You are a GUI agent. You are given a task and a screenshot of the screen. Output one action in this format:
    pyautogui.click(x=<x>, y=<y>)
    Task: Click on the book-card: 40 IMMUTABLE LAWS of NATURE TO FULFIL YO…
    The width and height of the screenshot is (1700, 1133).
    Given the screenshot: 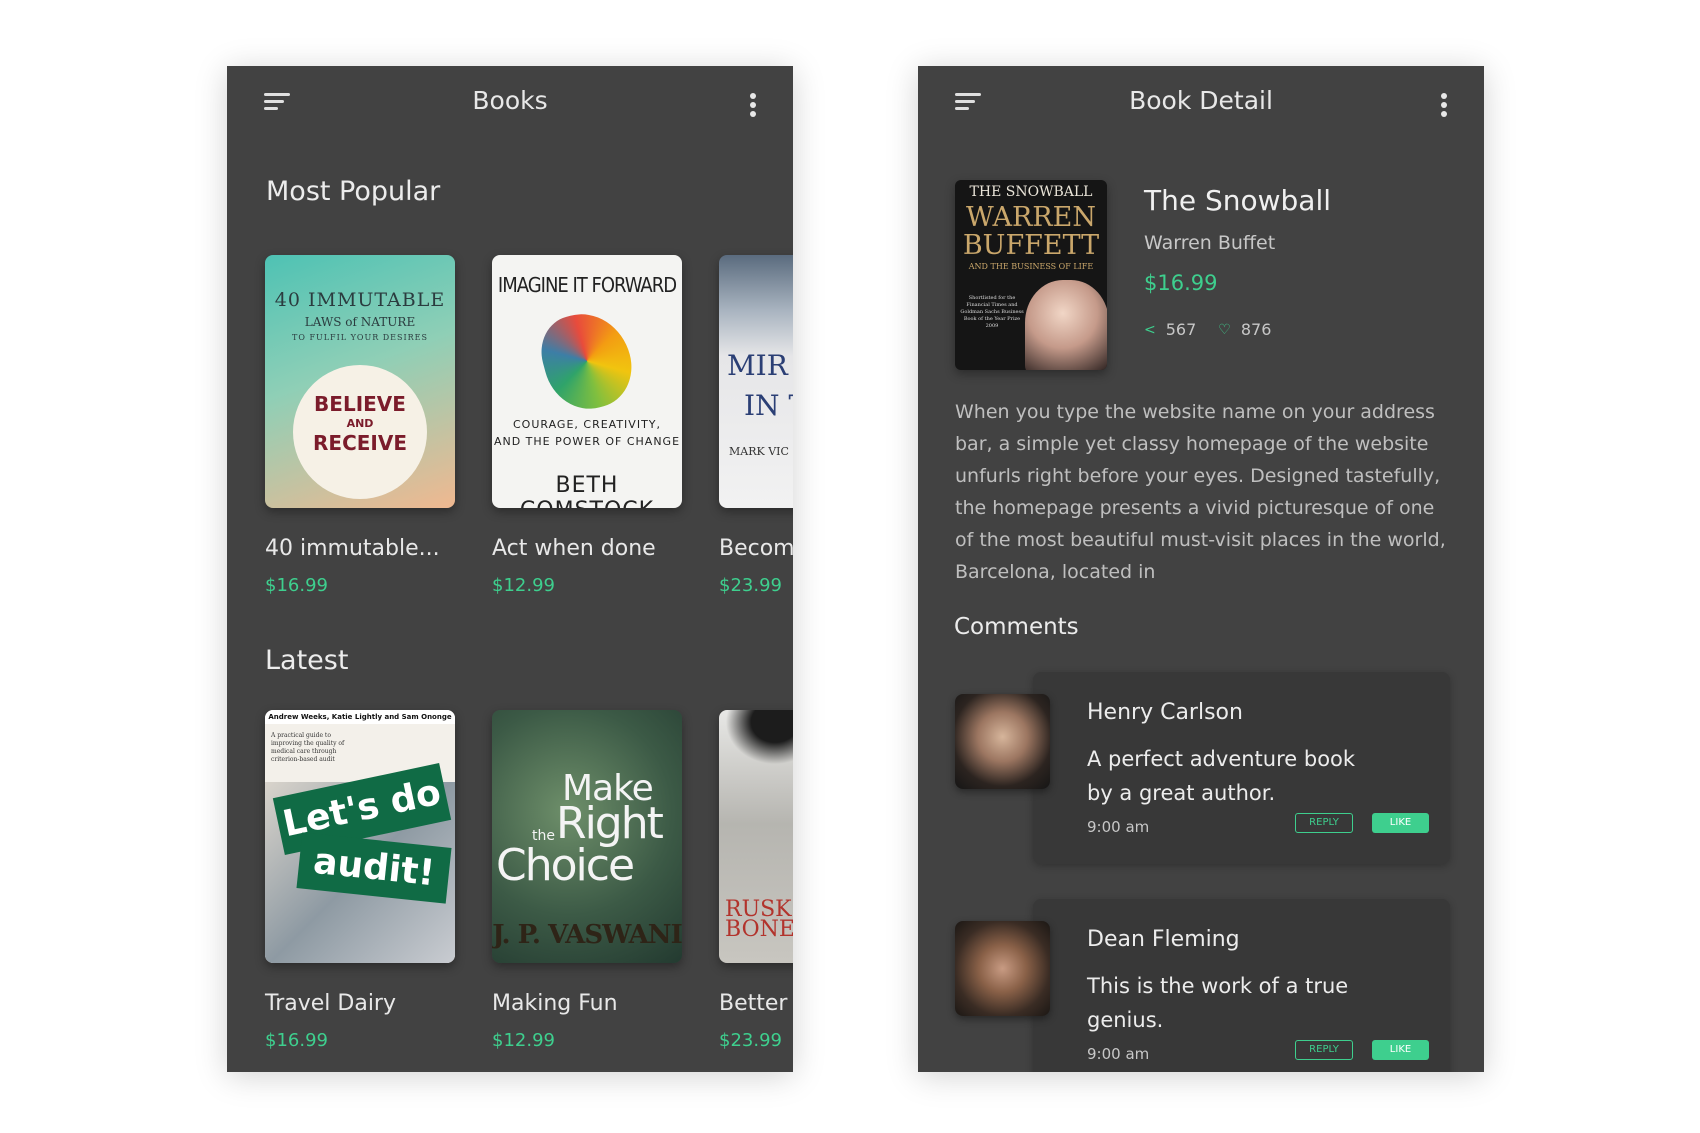 What is the action you would take?
    pyautogui.click(x=360, y=425)
    